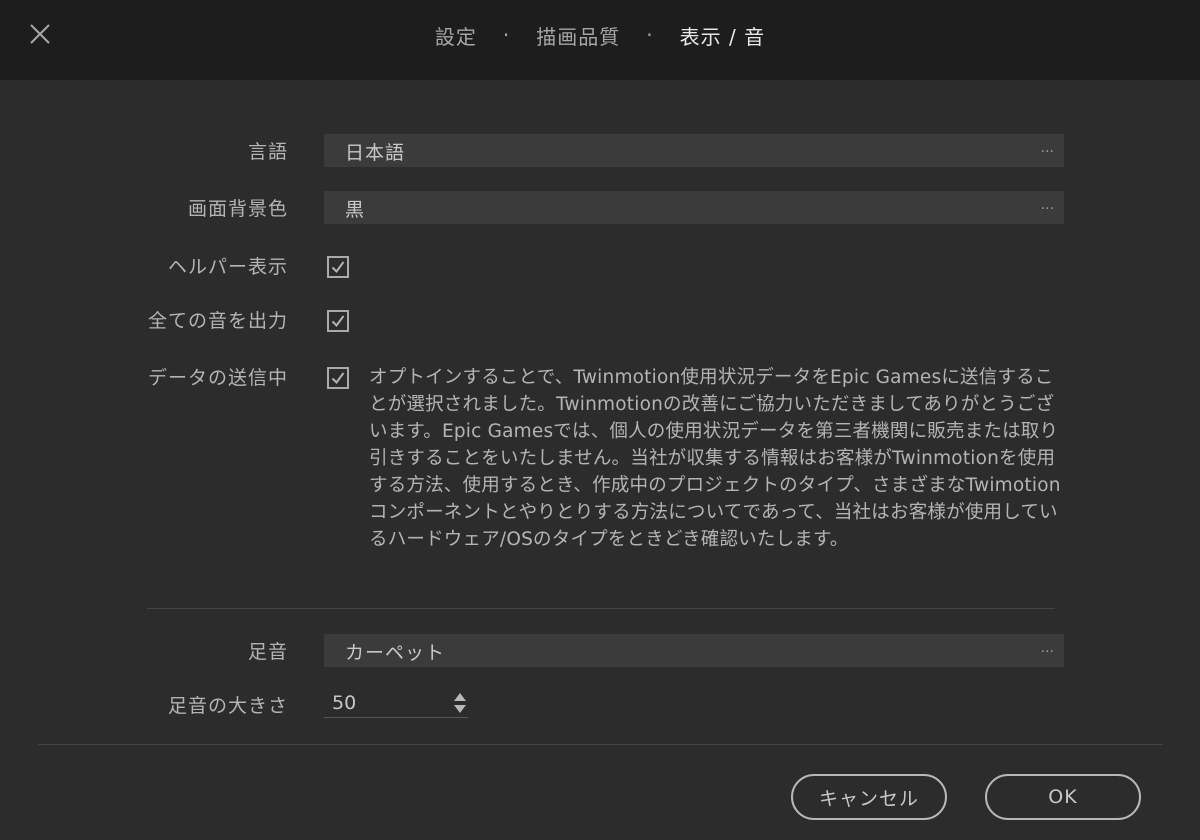  Describe the element at coordinates (227, 267) in the screenshot. I see `helper-display-label: ヘルパー表示` at that location.